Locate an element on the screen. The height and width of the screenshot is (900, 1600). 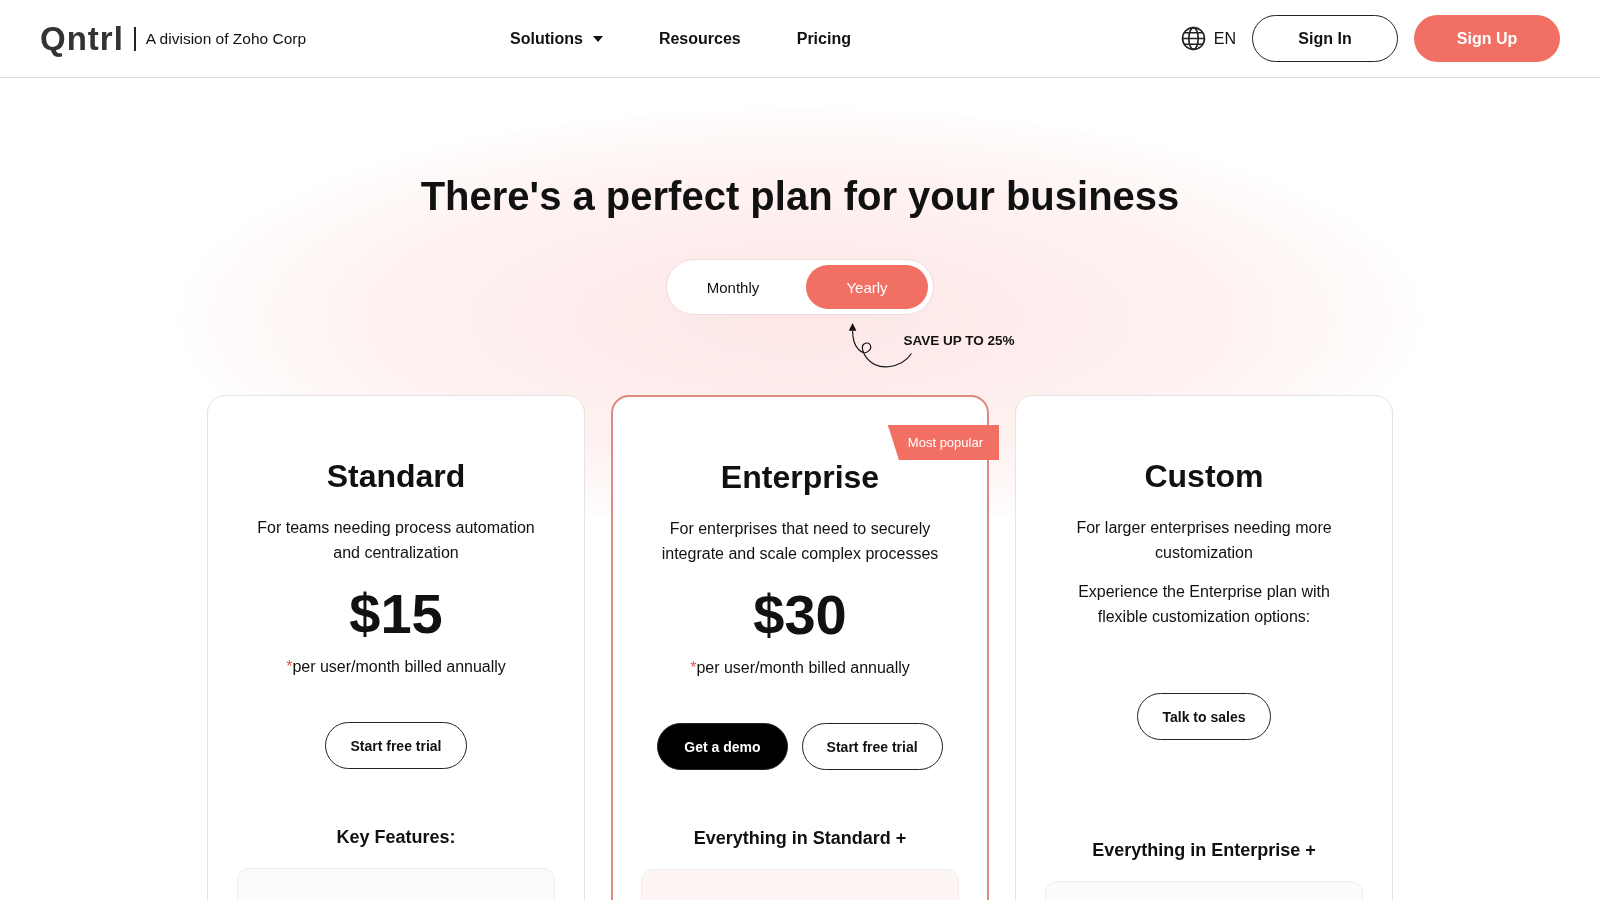
billing-option: Monthly is located at coordinates (733, 287).